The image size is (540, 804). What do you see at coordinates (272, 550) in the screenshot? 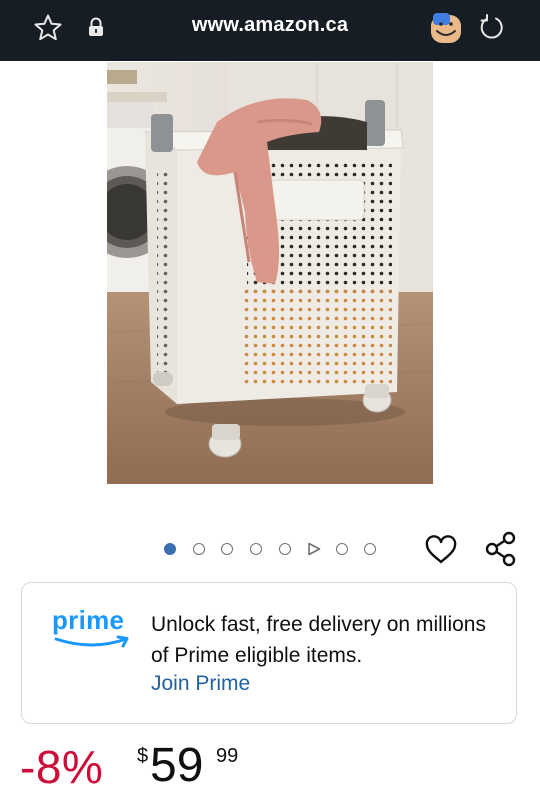
I see `image-carousel-indicator` at bounding box center [272, 550].